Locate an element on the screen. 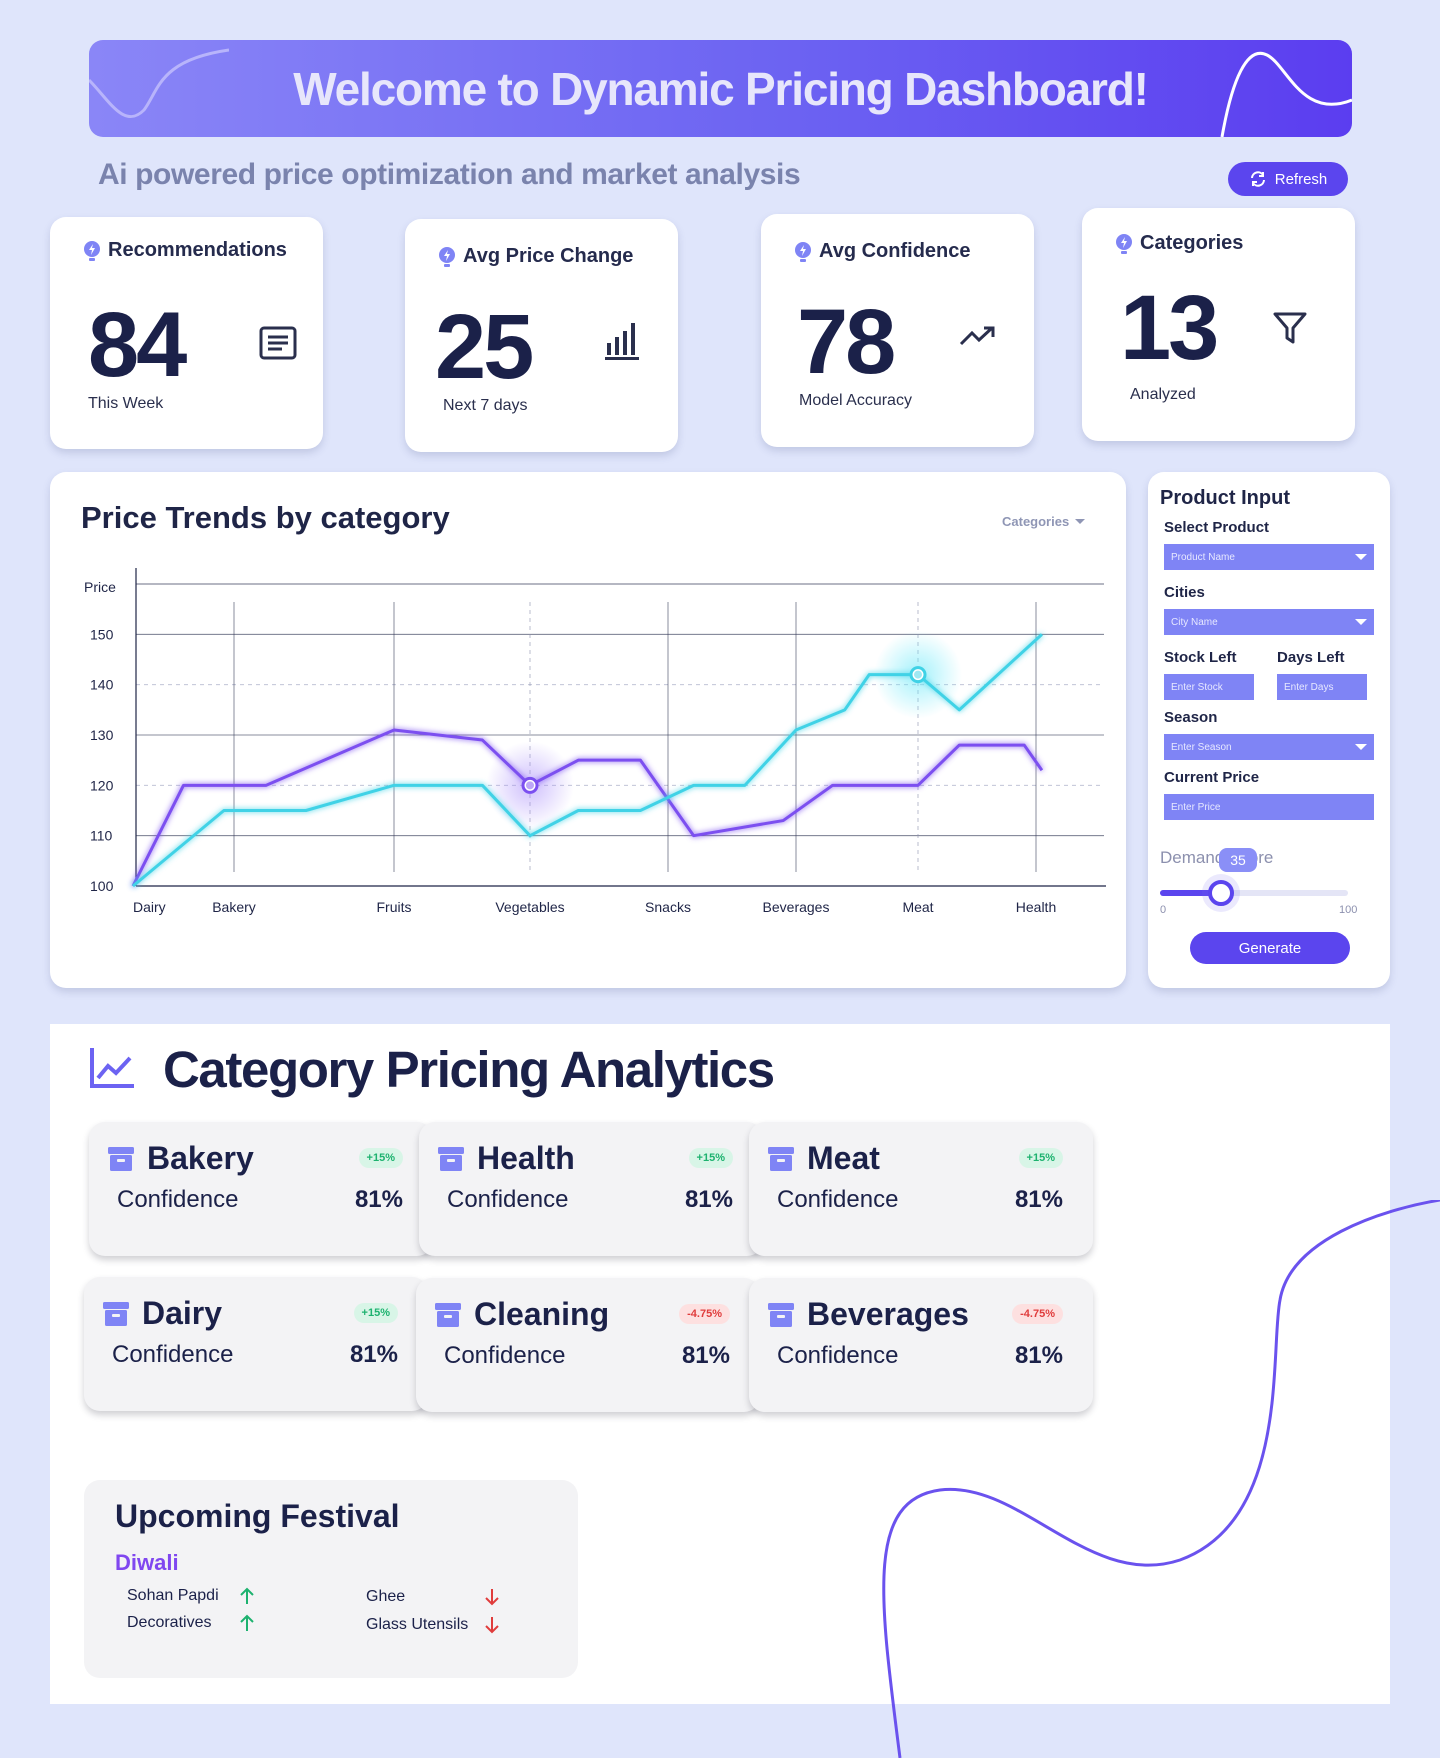 The width and height of the screenshot is (1440, 1758). days-input: Enter Days is located at coordinates (1322, 687).